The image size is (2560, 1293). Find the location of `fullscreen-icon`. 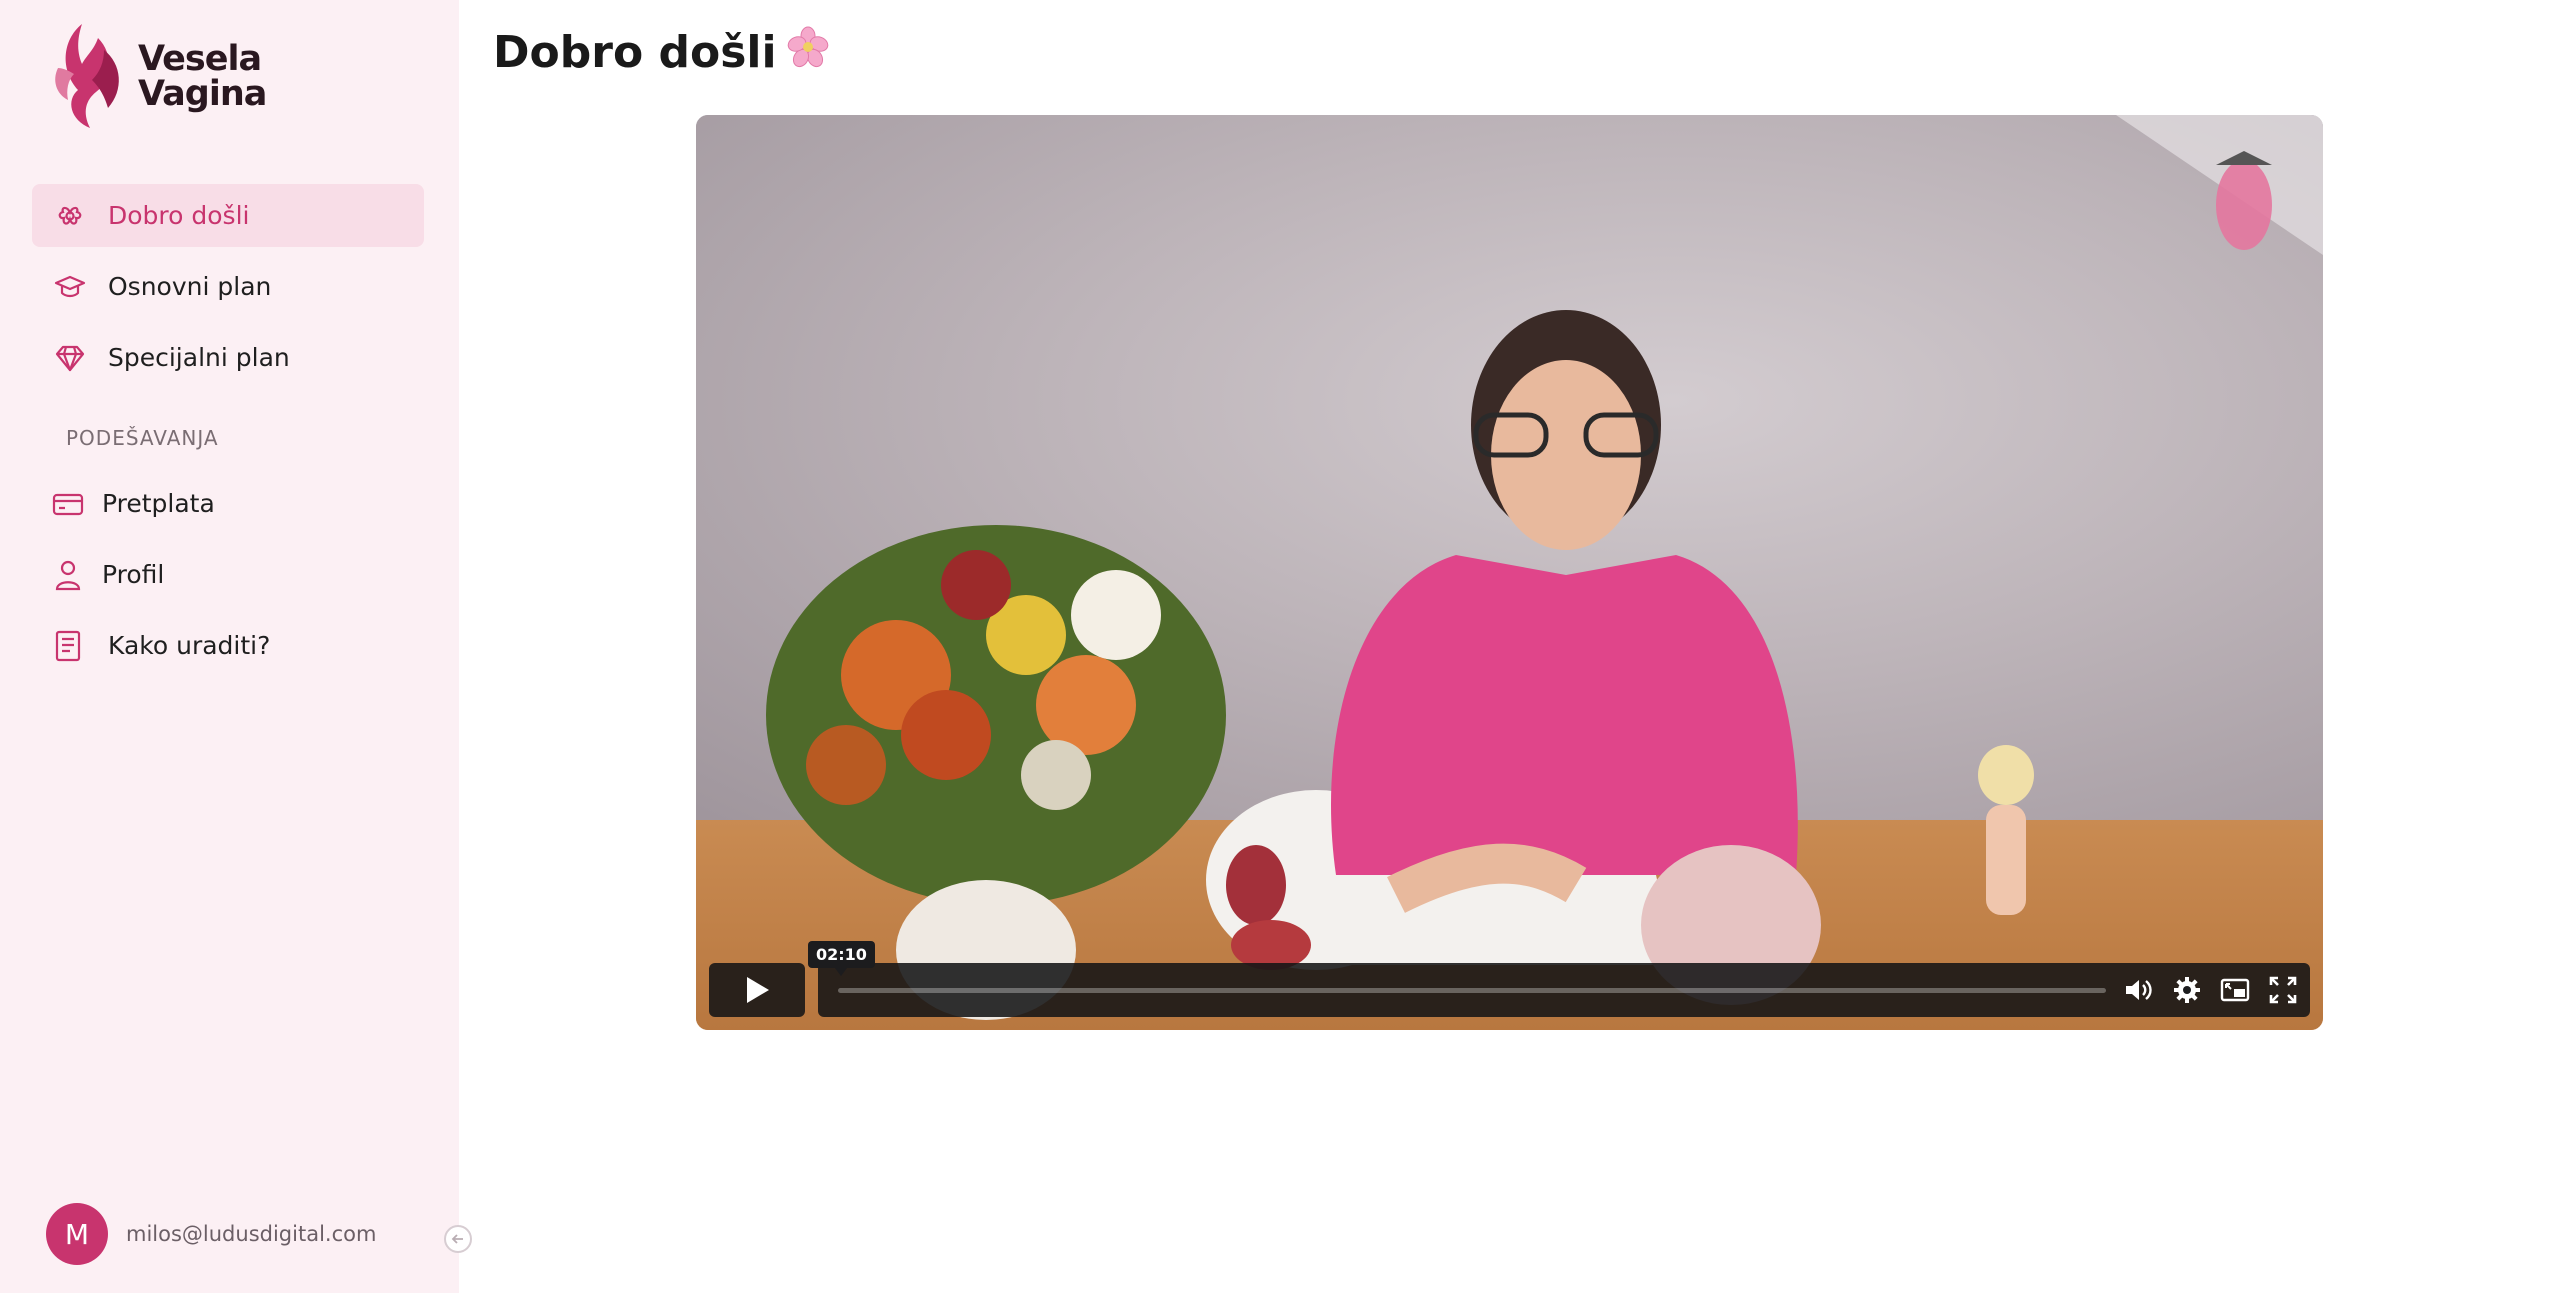

fullscreen-icon is located at coordinates (2283, 990).